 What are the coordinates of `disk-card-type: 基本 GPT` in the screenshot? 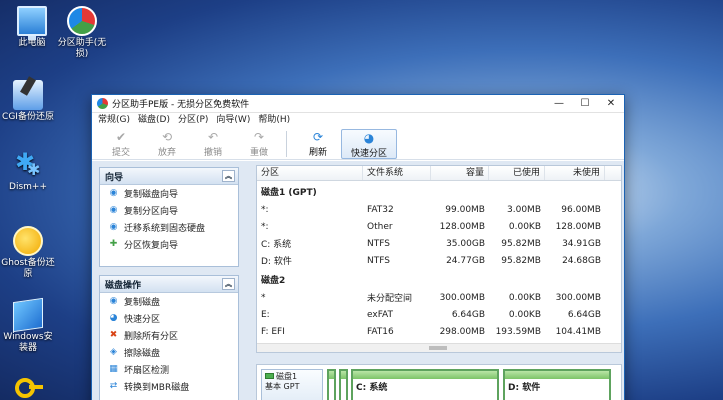 It's located at (282, 386).